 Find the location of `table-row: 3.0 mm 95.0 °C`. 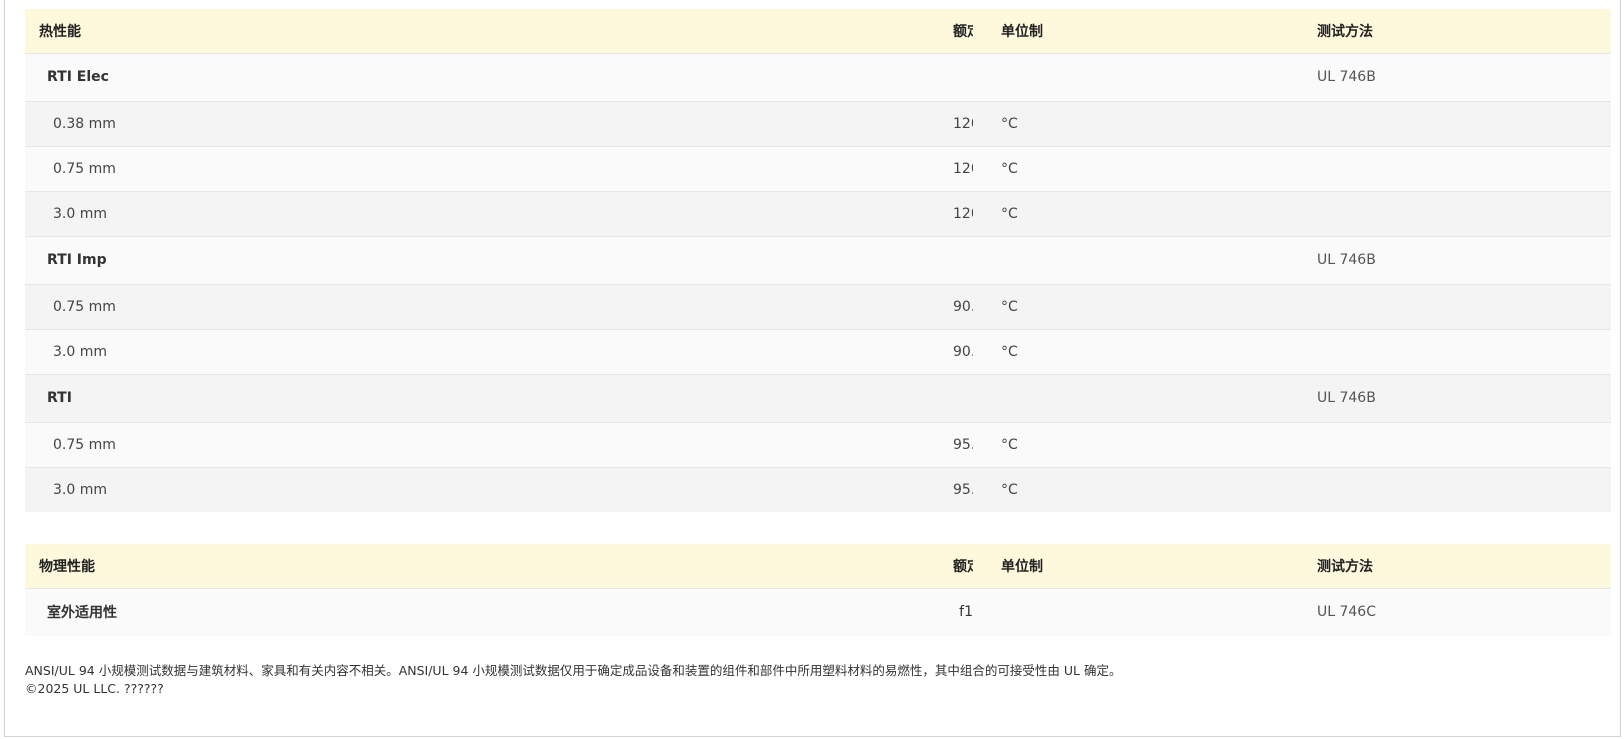

table-row: 3.0 mm 95.0 °C is located at coordinates (818, 489).